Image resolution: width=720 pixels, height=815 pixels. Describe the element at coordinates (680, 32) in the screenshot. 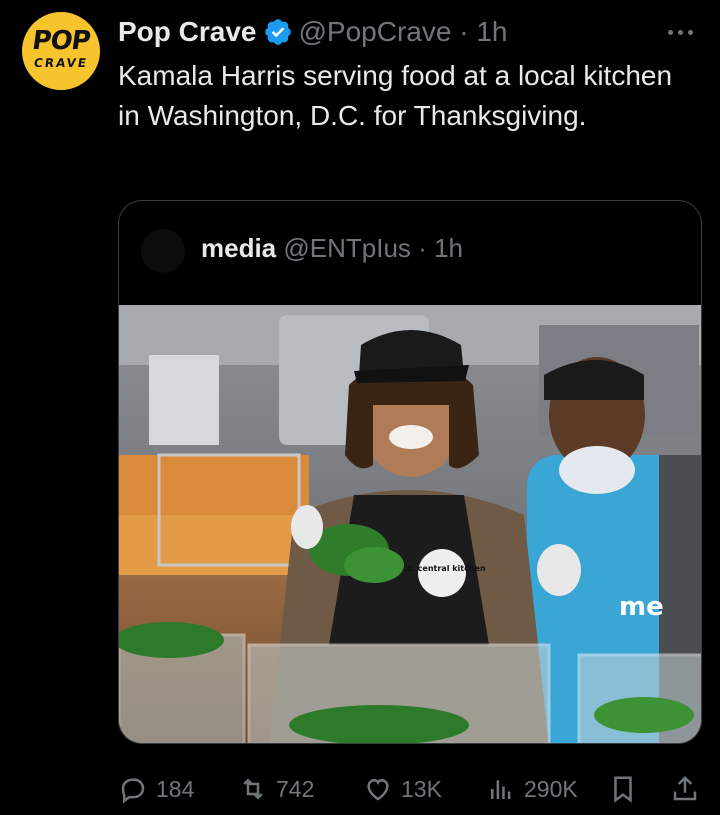

I see `more-options-icon` at that location.